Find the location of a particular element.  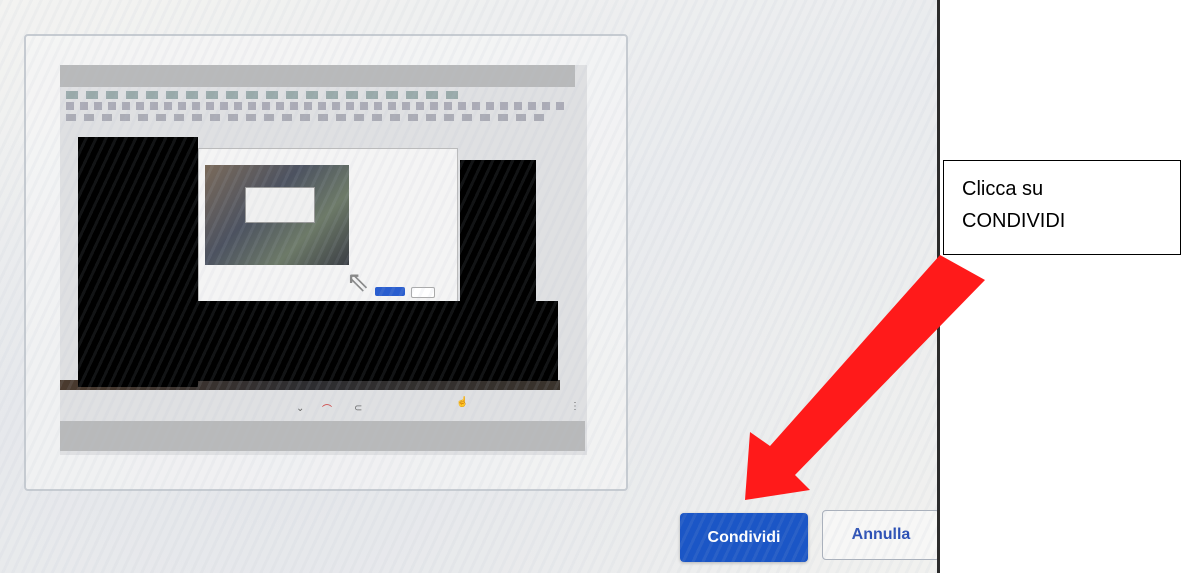

callout-line-2: CONDIVIDI is located at coordinates (1014, 221).